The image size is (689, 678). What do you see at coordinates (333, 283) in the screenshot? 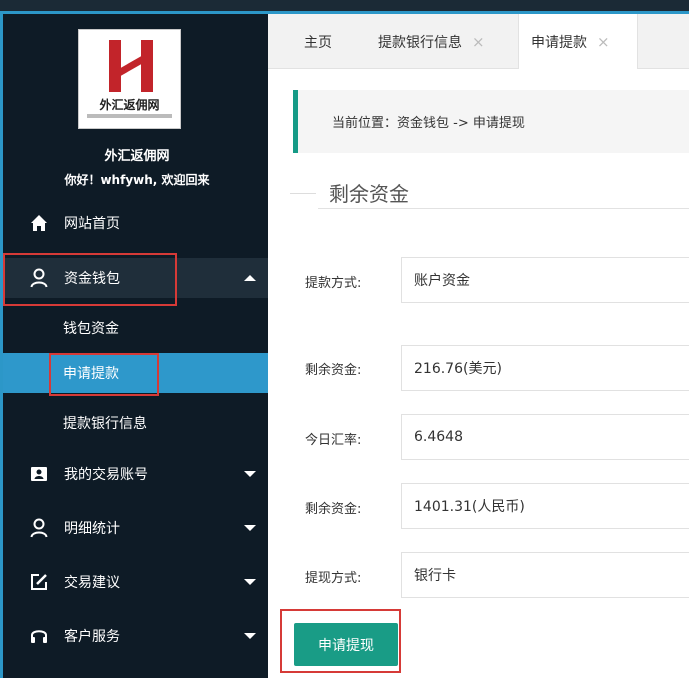
I see `withdraw-type-label: 提款方式:` at bounding box center [333, 283].